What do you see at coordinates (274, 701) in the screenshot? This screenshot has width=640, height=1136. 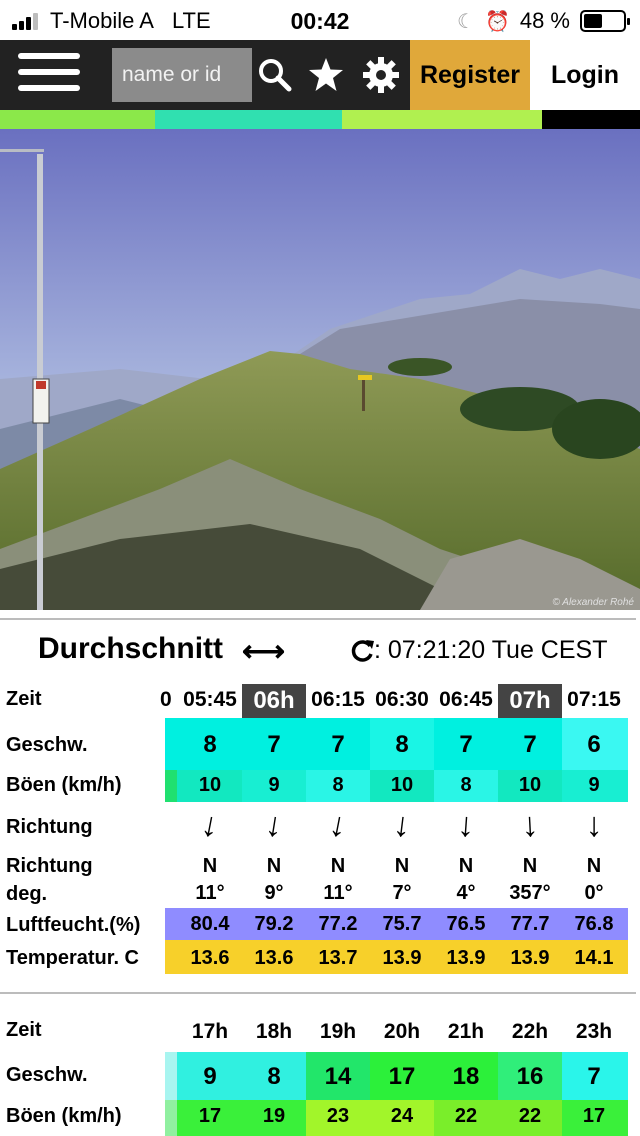 I see `time-header-cell: 06h` at bounding box center [274, 701].